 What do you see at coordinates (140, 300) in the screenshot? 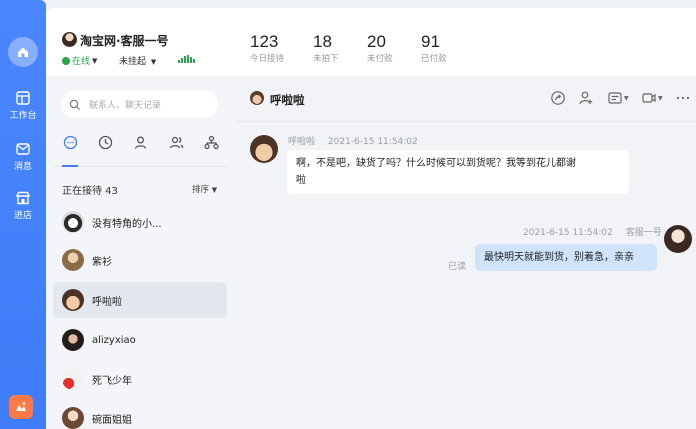
I see `contact-item-selected: 呼啦啦` at bounding box center [140, 300].